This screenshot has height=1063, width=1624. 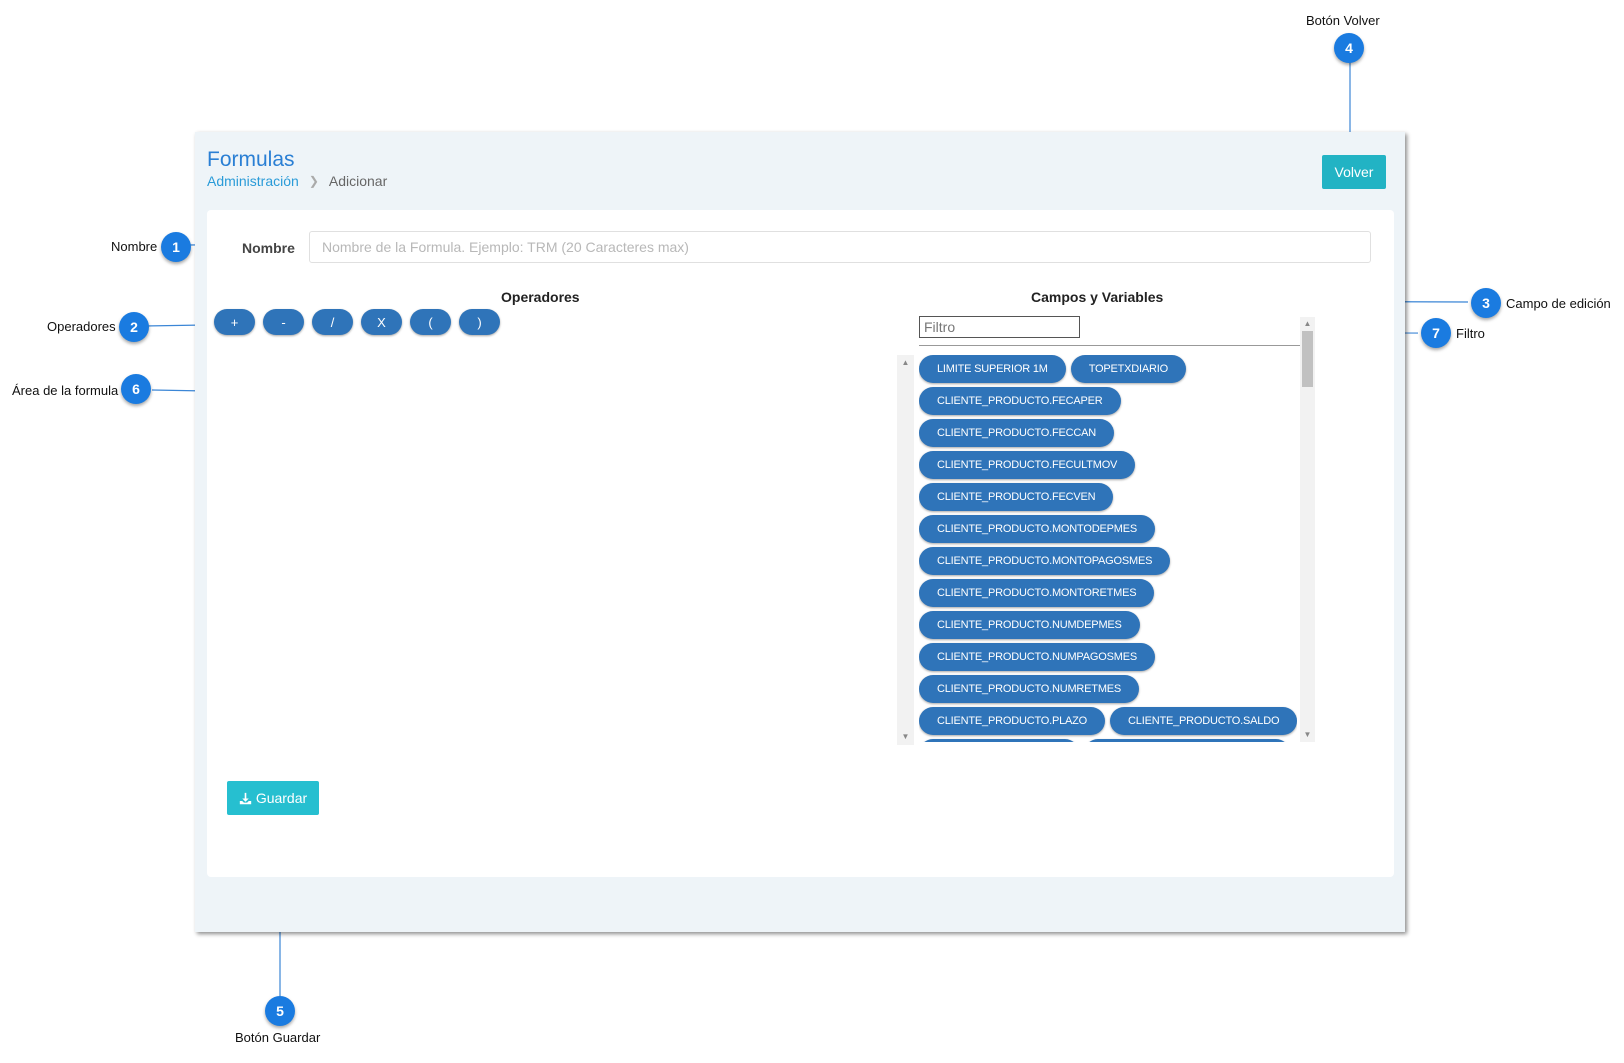 What do you see at coordinates (280, 1011) in the screenshot?
I see `callout-badge-5: 5` at bounding box center [280, 1011].